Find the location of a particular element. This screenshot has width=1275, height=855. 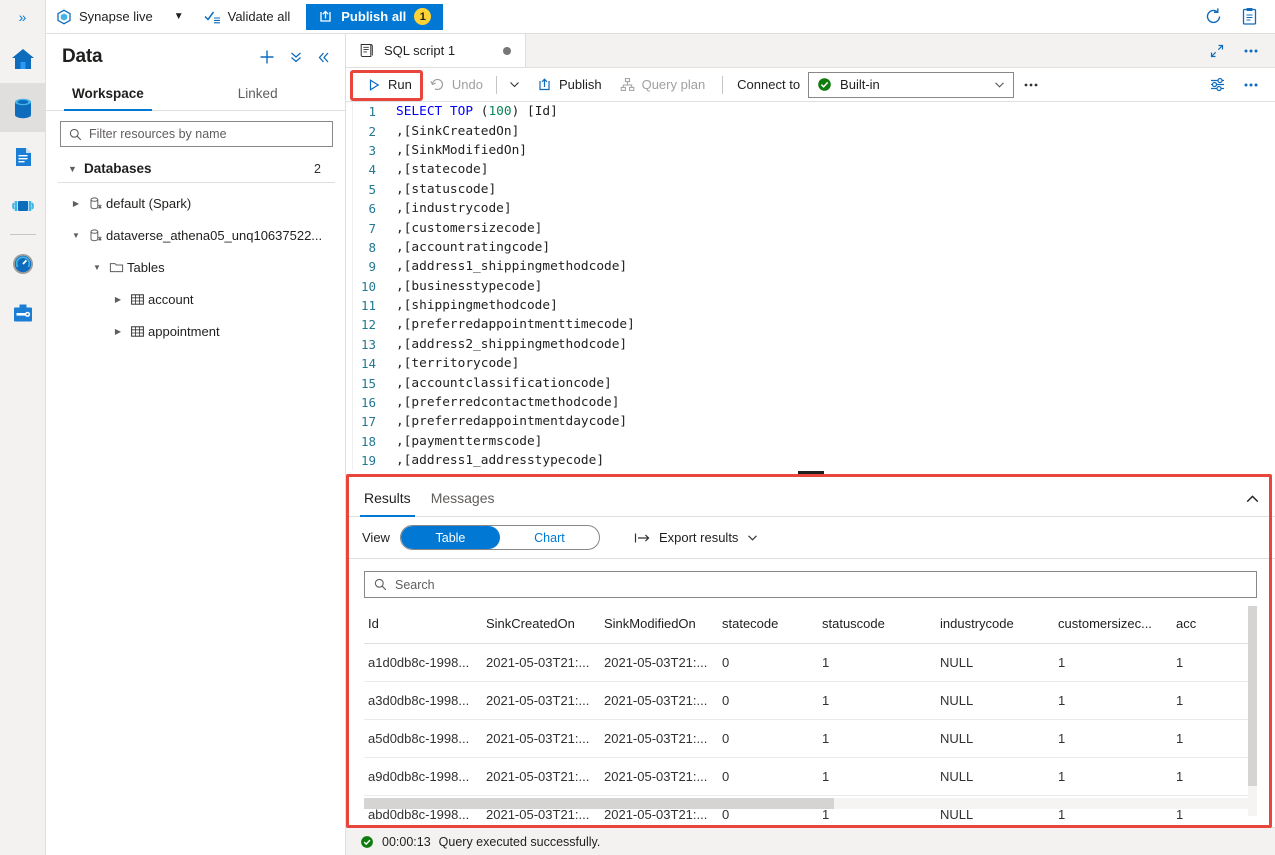

view-toggle-group: Table Chart is located at coordinates (499, 537).